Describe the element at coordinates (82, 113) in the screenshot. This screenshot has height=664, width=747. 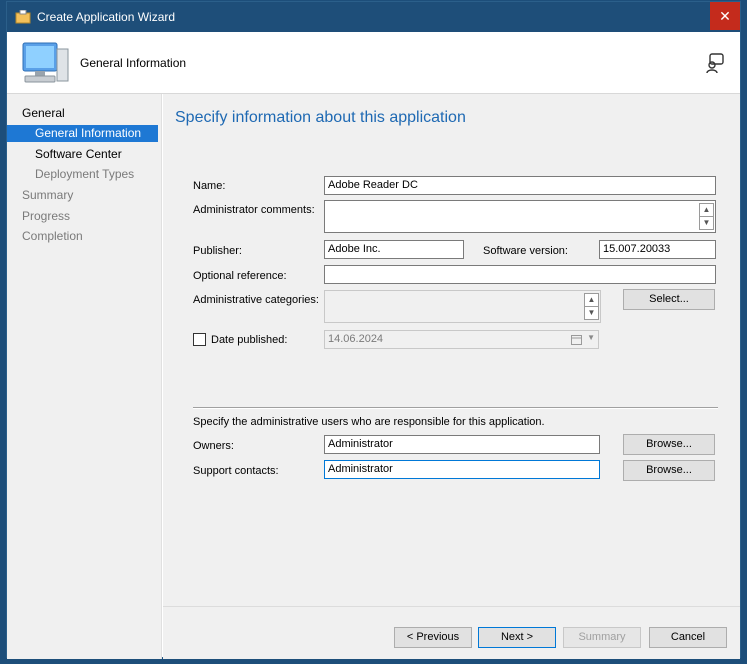
I see `sidebar-item-general: General` at that location.